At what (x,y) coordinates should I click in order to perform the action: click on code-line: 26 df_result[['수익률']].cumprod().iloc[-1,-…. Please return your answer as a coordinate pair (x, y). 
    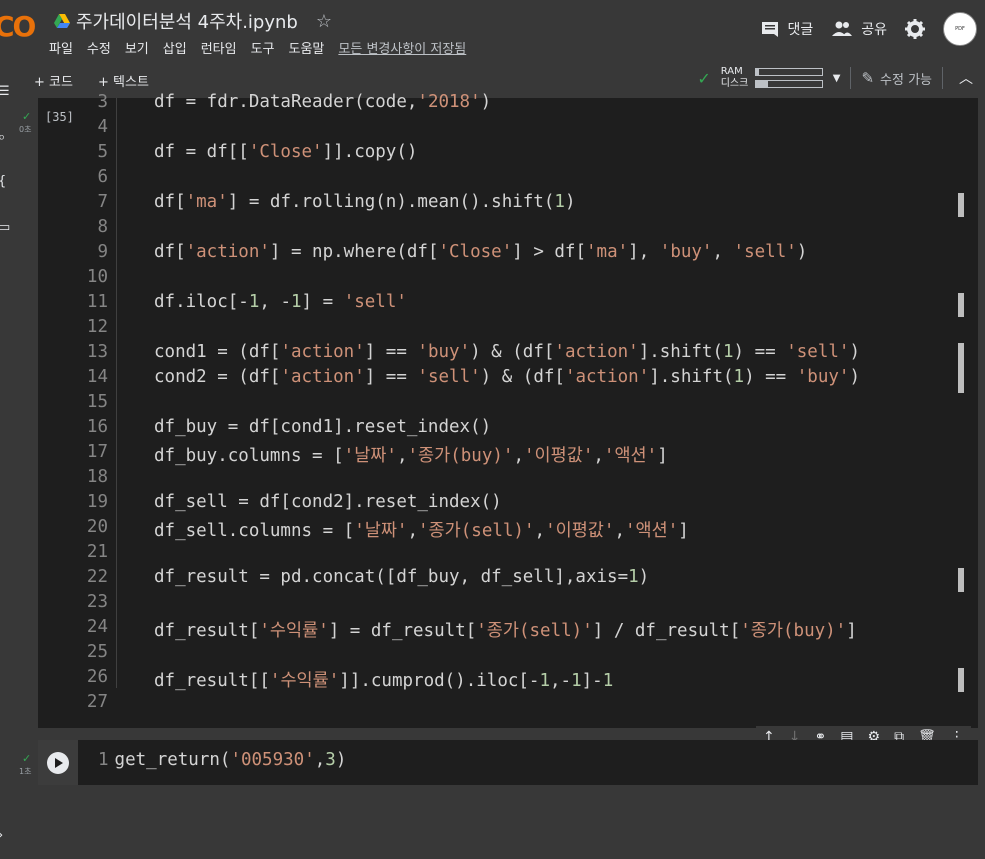
    Looking at the image, I should click on (508, 679).